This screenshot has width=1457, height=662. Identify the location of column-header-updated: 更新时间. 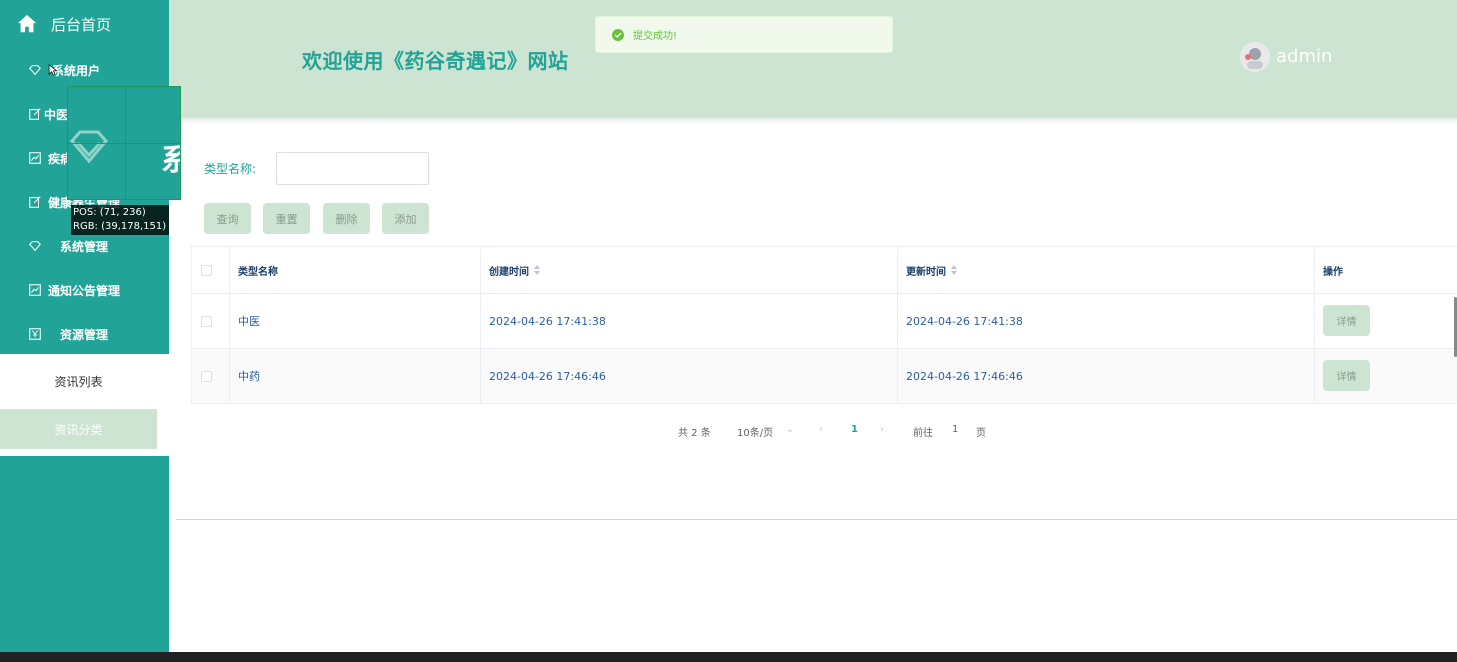
(1106, 270).